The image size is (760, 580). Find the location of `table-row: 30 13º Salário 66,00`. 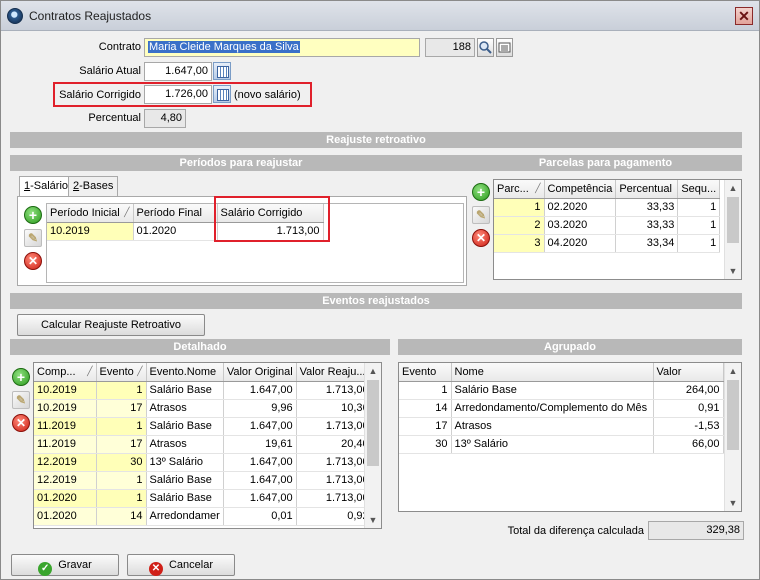

table-row: 30 13º Salário 66,00 is located at coordinates (561, 444).